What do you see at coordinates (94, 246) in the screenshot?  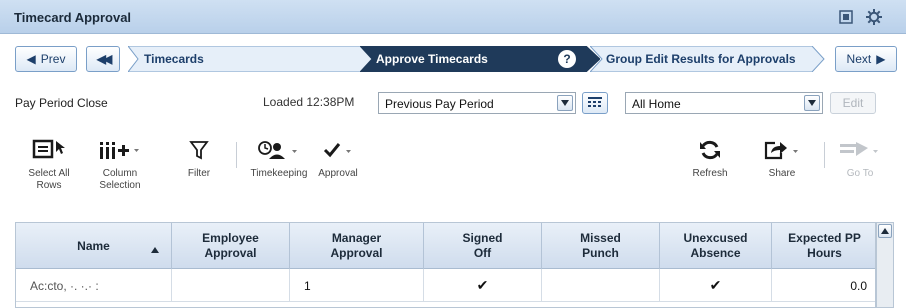 I see `column-header-name: Name` at bounding box center [94, 246].